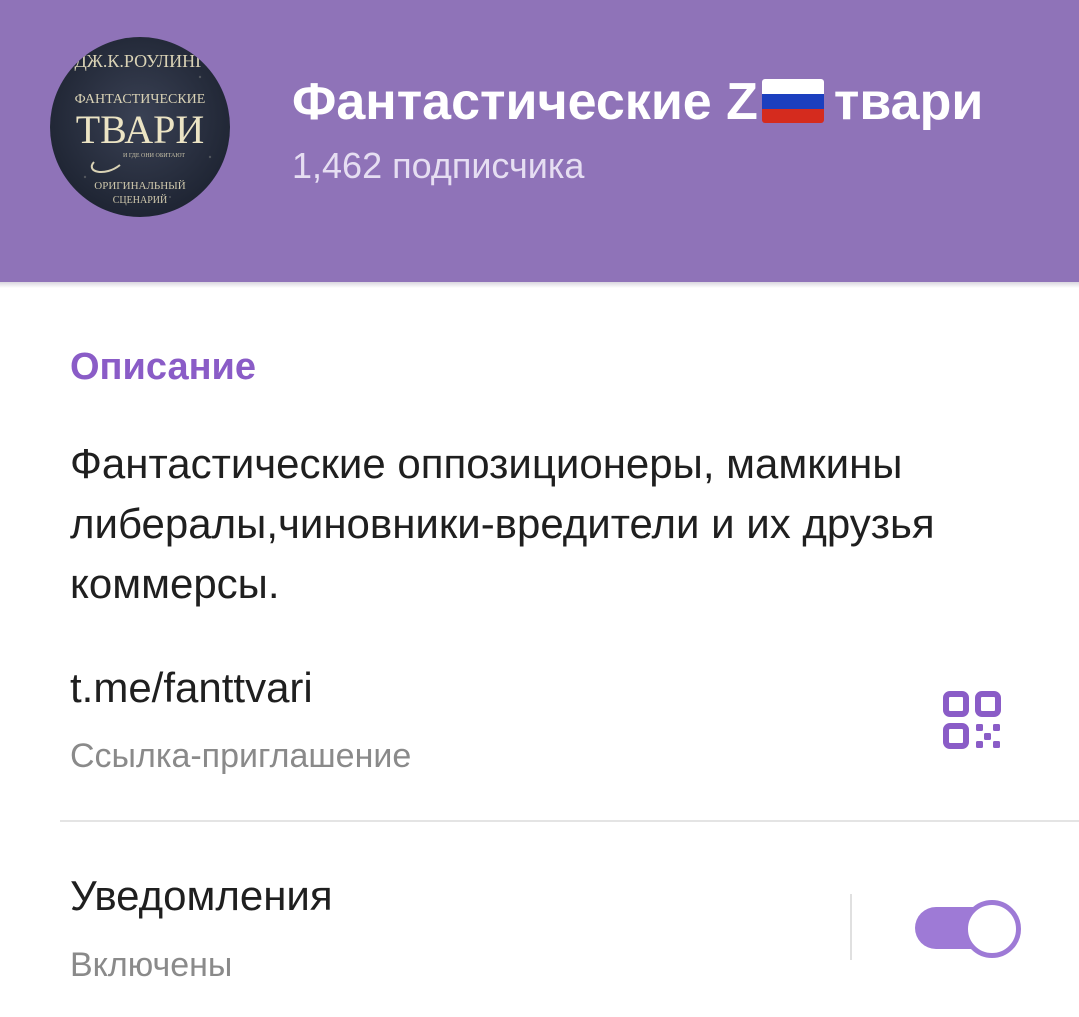 The image size is (1079, 1017). Describe the element at coordinates (201, 896) in the screenshot. I see `notifications-label: Уведомления` at that location.